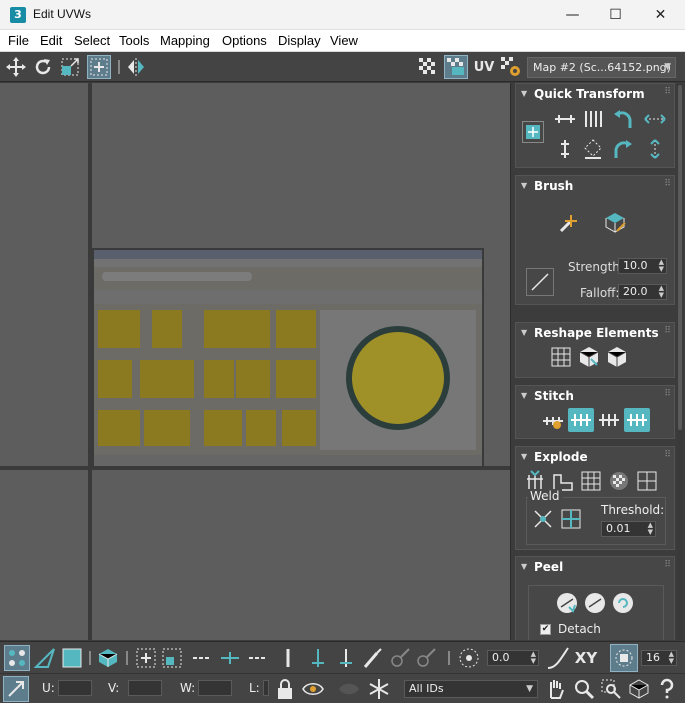  Describe the element at coordinates (581, 420) in the screenshot. I see `stitch-to-target-icon` at that location.